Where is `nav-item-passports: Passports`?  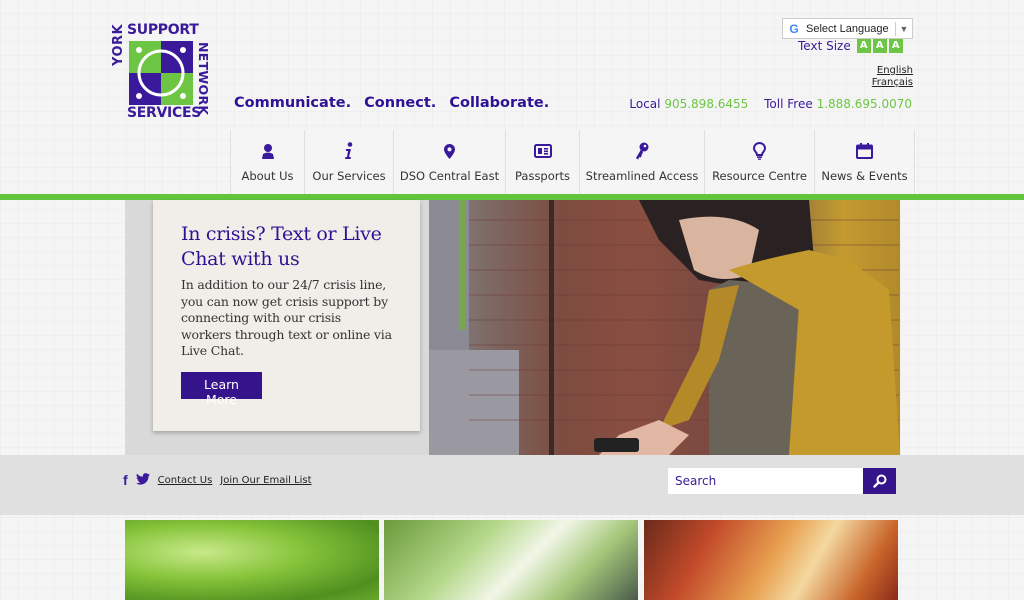 nav-item-passports: Passports is located at coordinates (542, 162).